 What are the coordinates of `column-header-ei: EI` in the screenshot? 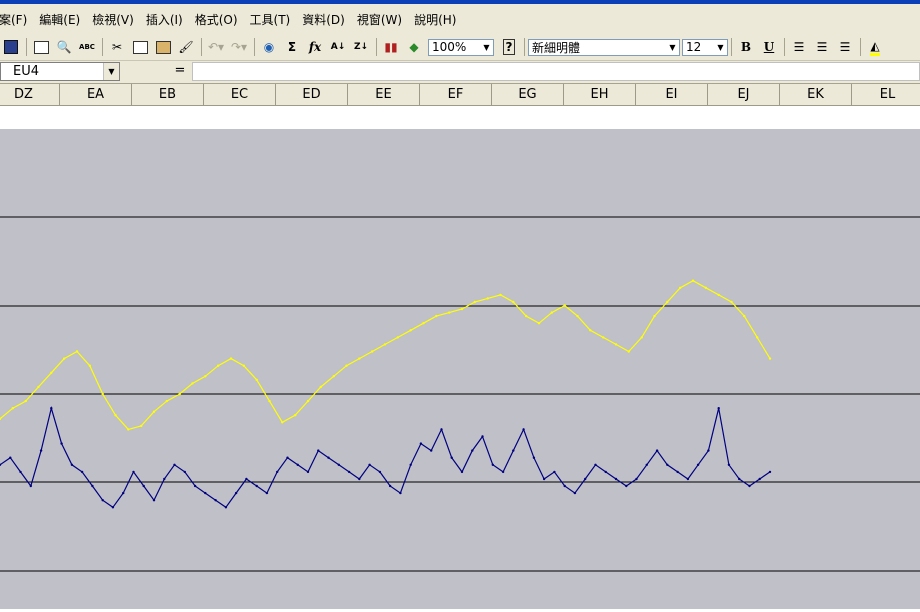 It's located at (672, 94).